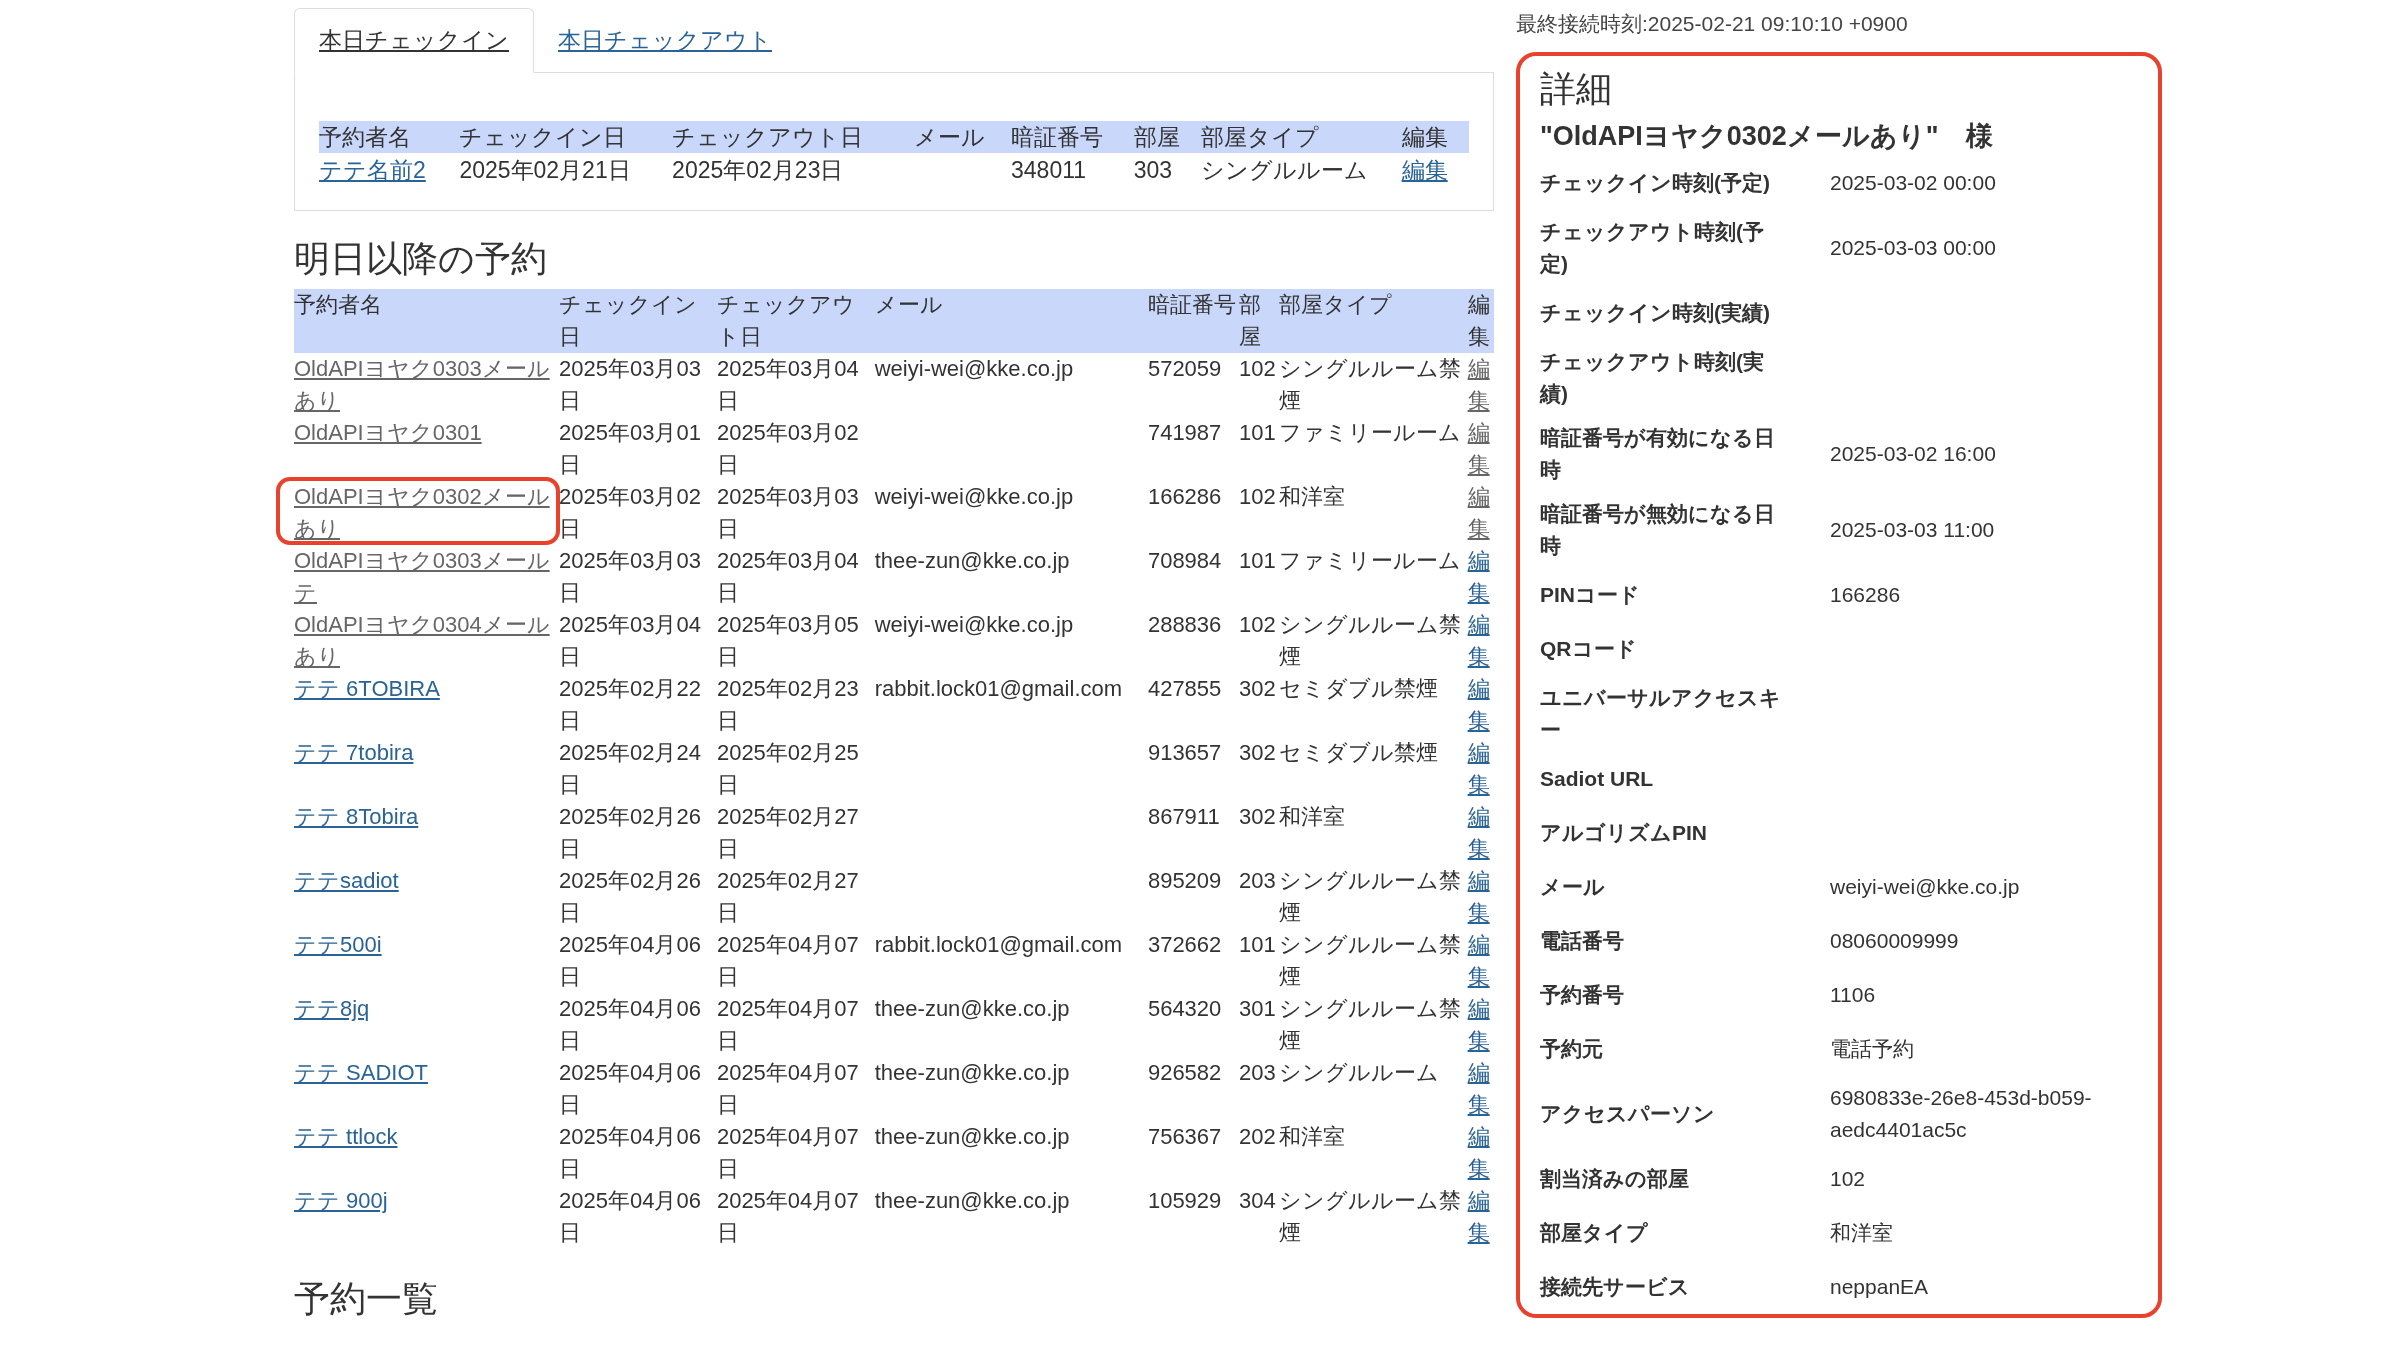 The height and width of the screenshot is (1346, 2408). What do you see at coordinates (1301, 170) in the screenshot?
I see `table-cell: シングルルーム` at bounding box center [1301, 170].